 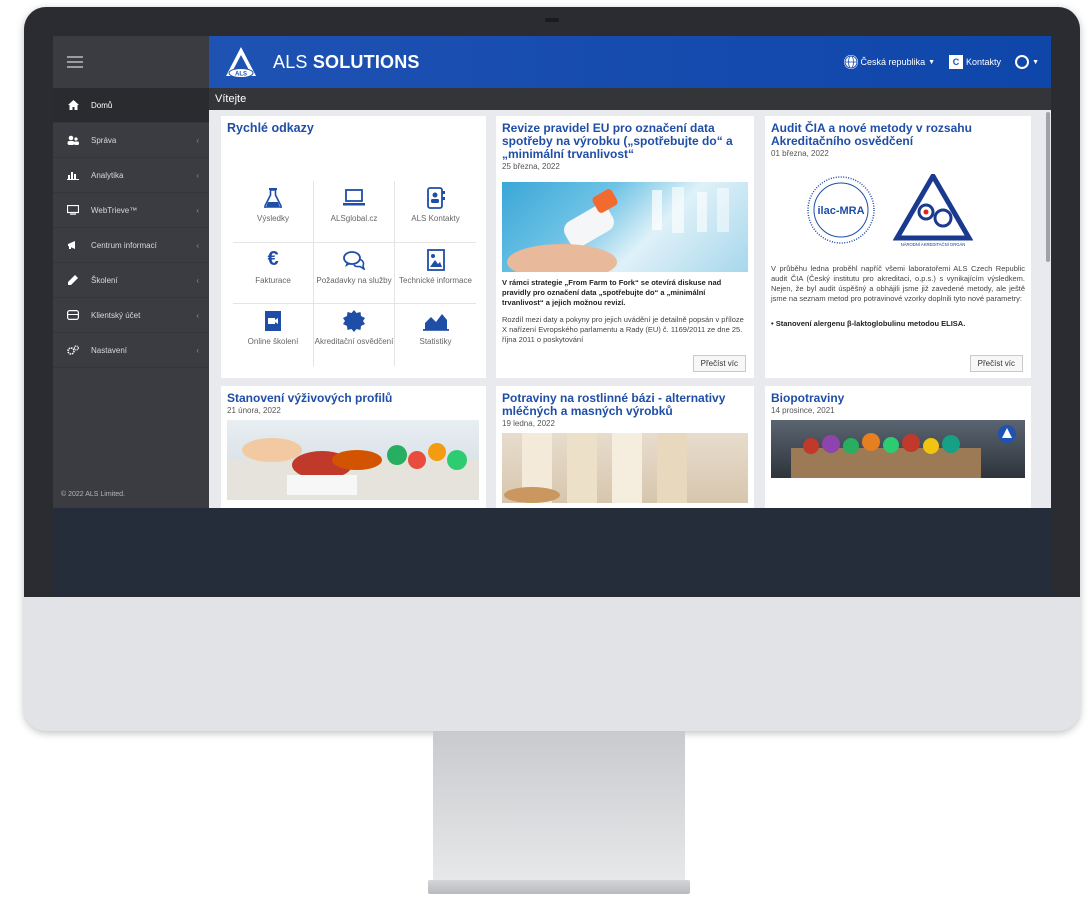 What do you see at coordinates (354, 212) in the screenshot?
I see `quick-link-alsglobal: ALSglobal.cz` at bounding box center [354, 212].